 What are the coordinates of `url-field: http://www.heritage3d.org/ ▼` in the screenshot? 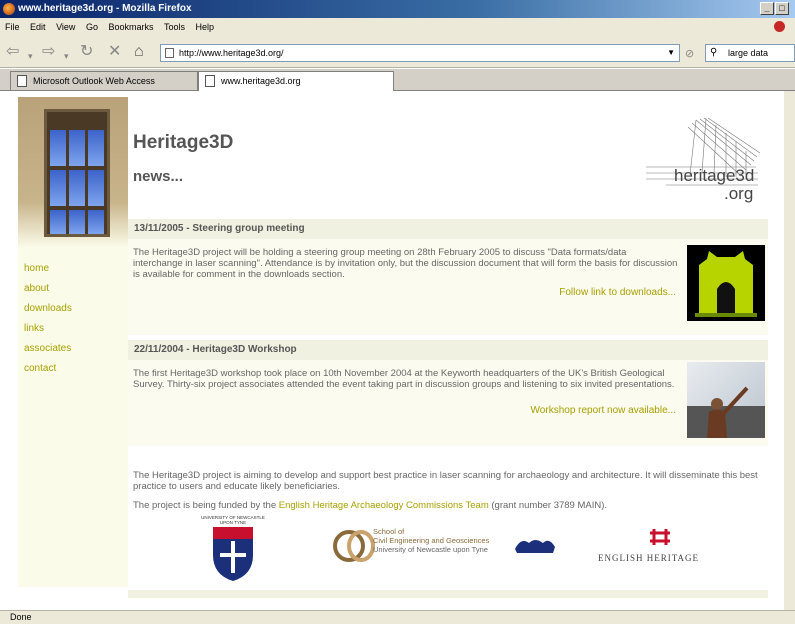 It's located at (420, 53).